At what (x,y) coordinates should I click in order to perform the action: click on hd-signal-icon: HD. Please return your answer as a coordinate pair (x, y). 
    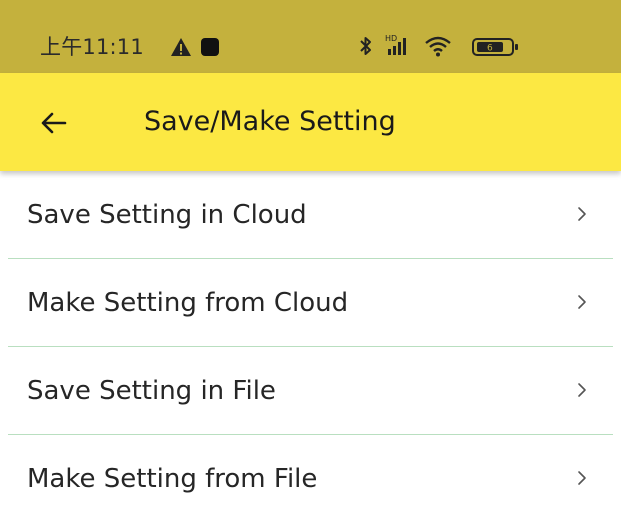
    Looking at the image, I should click on (395, 44).